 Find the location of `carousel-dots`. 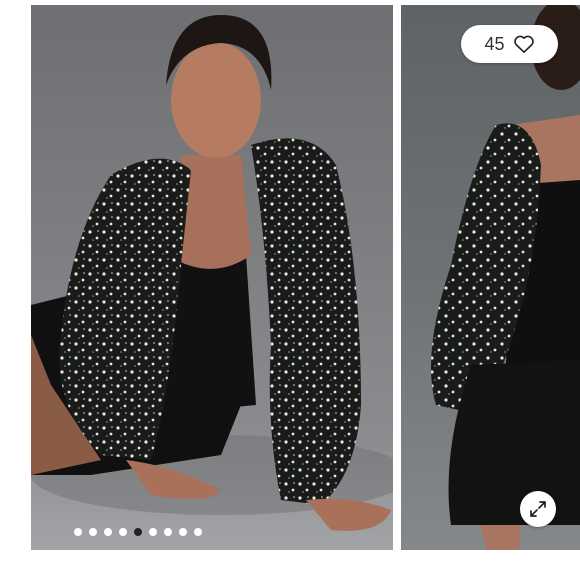

carousel-dots is located at coordinates (138, 532).